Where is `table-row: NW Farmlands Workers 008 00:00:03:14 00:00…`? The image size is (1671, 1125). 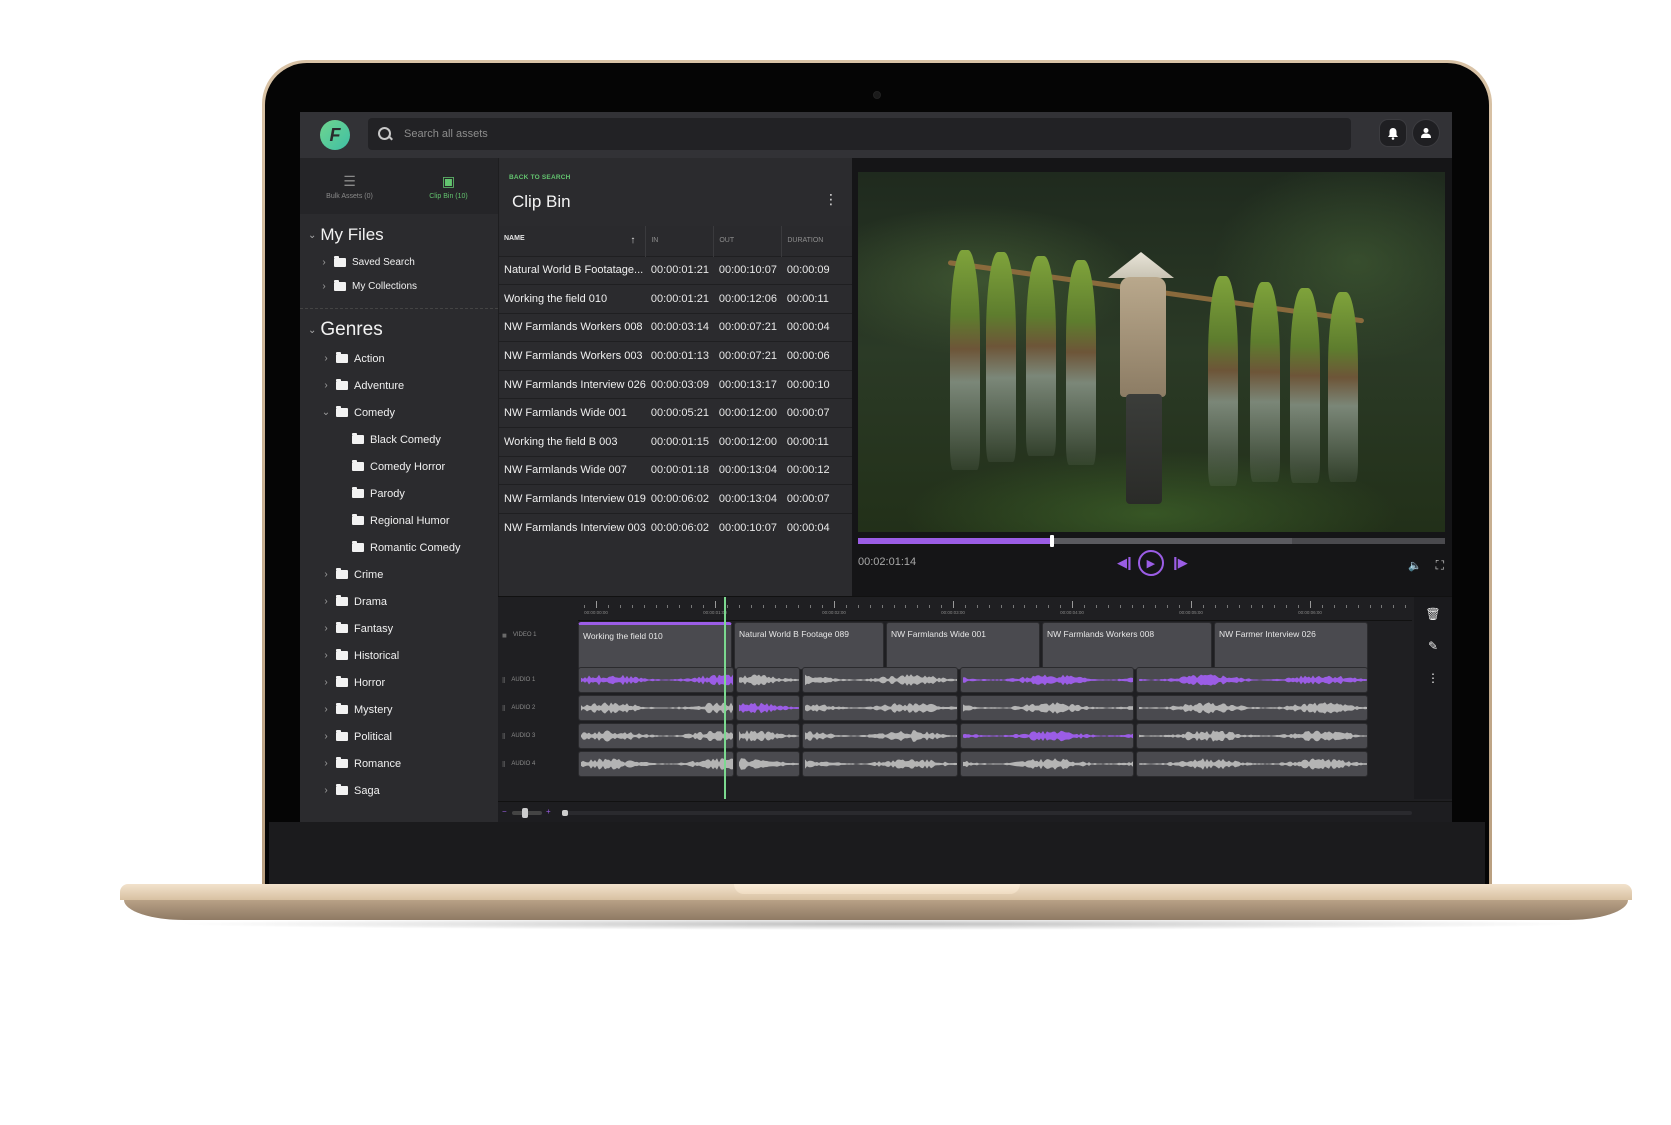 table-row: NW Farmlands Workers 008 00:00:03:14 00:00… is located at coordinates (676, 327).